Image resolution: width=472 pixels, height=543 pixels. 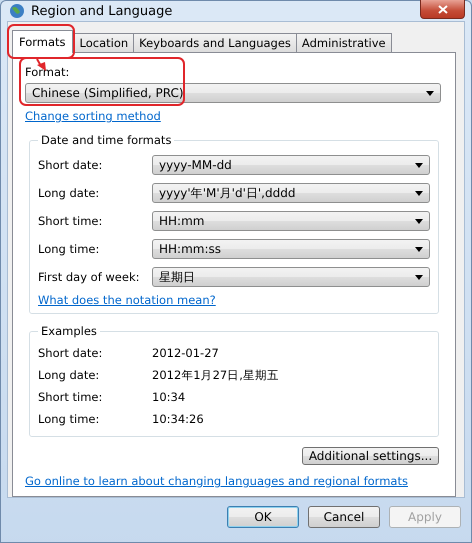 I want to click on notation-link: What does the notation mean?, so click(x=127, y=300).